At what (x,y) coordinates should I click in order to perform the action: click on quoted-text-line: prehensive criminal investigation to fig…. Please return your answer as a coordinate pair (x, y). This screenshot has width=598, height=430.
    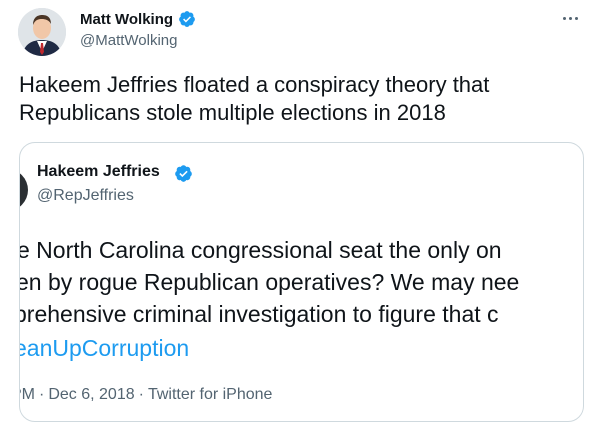
    Looking at the image, I should click on (259, 314).